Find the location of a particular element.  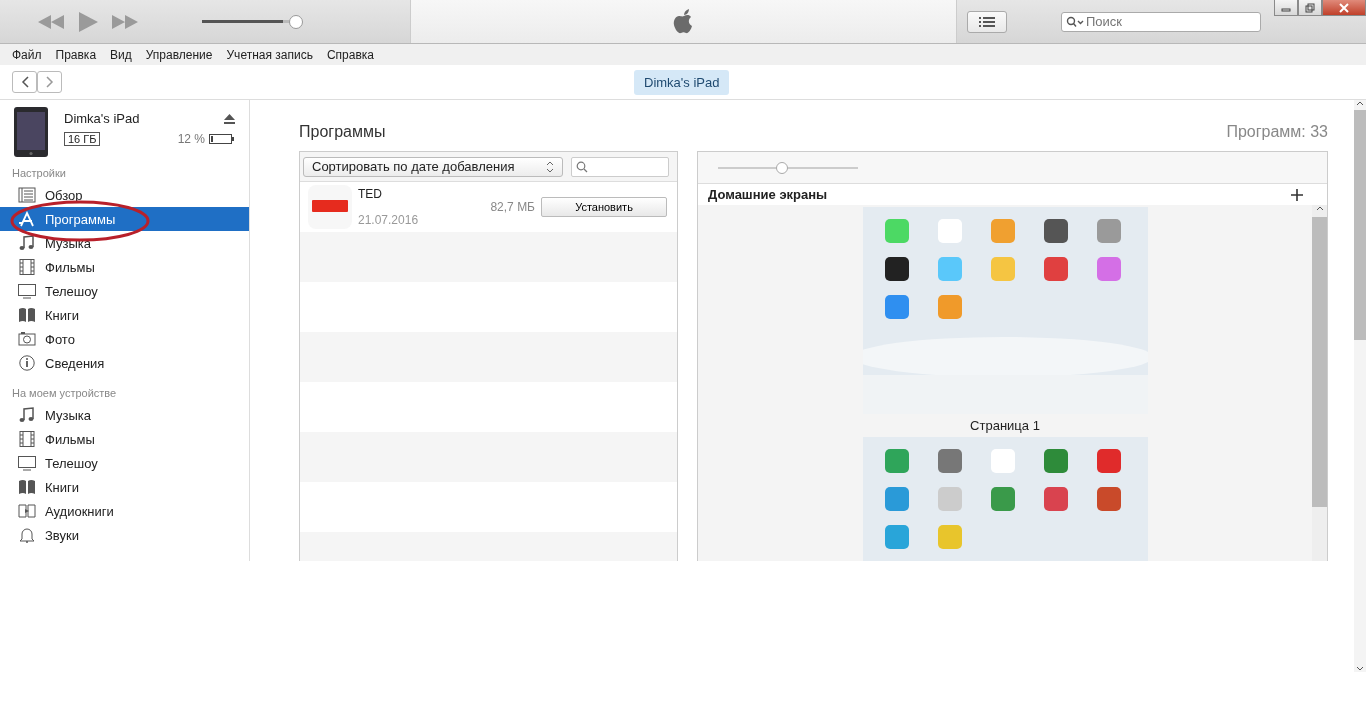

battery-icon is located at coordinates (222, 139).